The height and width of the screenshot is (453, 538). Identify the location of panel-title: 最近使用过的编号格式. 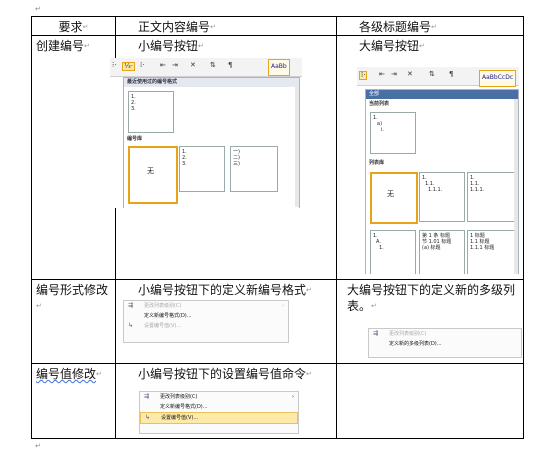
(211, 82).